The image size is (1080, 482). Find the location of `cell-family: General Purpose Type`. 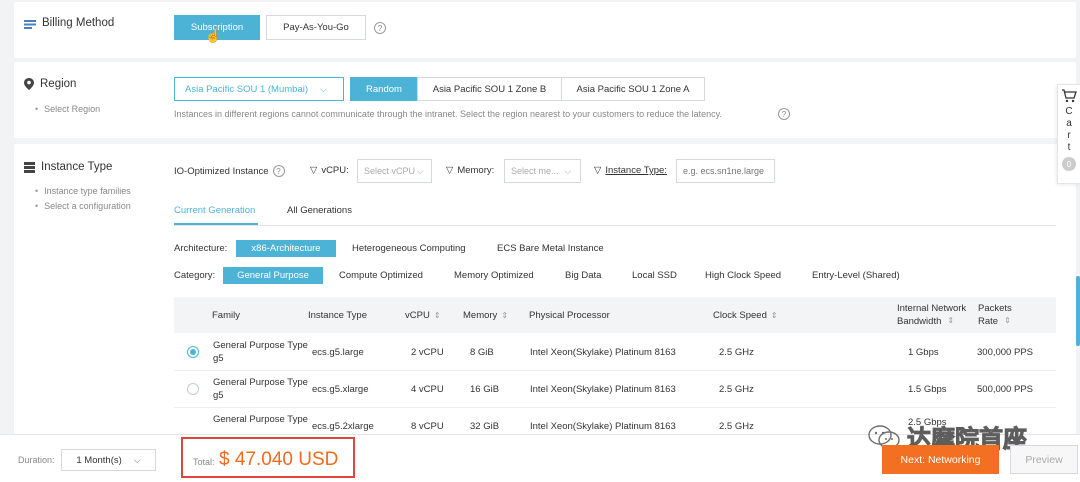

cell-family: General Purpose Type is located at coordinates (260, 419).